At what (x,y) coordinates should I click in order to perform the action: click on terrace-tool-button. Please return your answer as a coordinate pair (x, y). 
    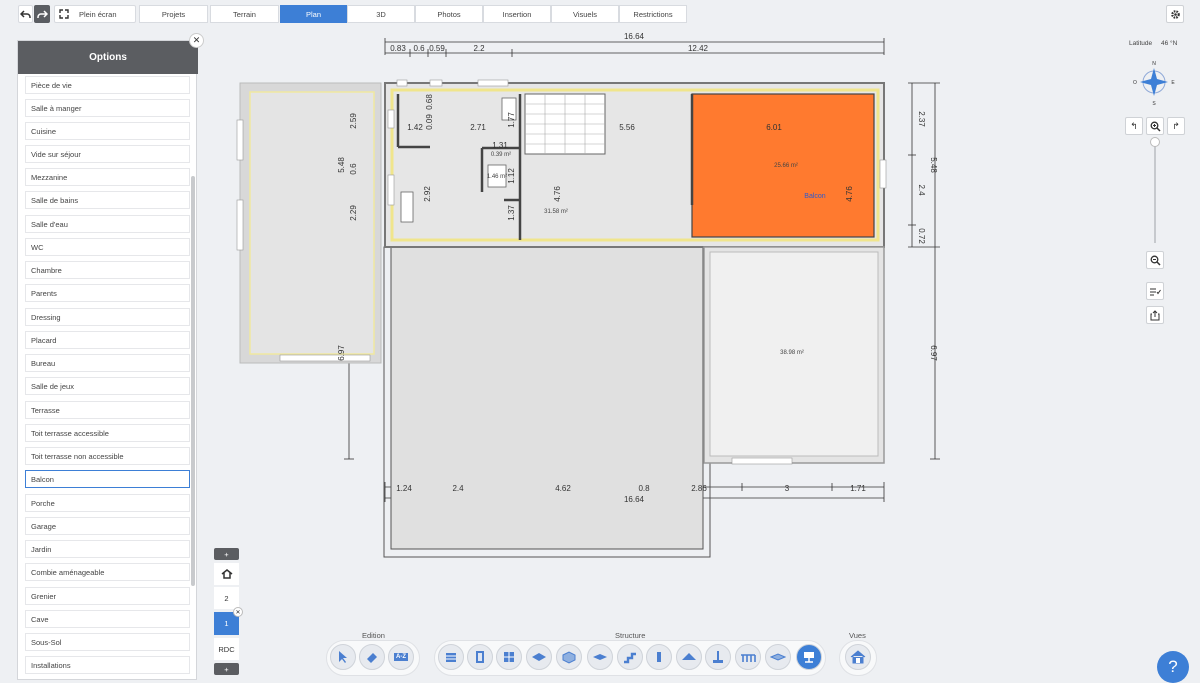
    Looking at the image, I should click on (778, 657).